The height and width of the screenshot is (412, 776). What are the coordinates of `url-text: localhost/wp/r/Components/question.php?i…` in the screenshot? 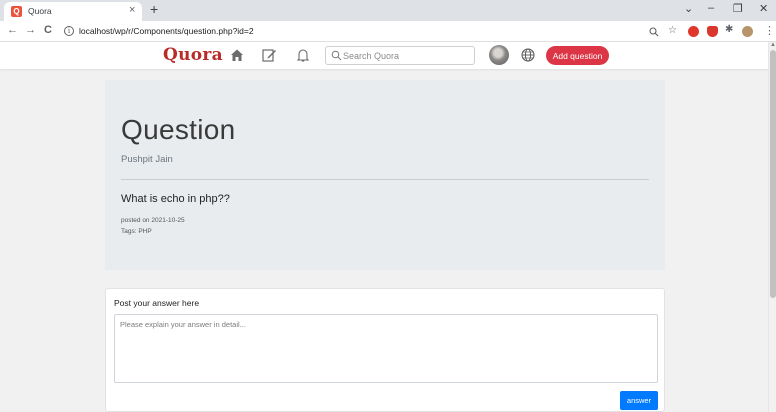 It's located at (166, 31).